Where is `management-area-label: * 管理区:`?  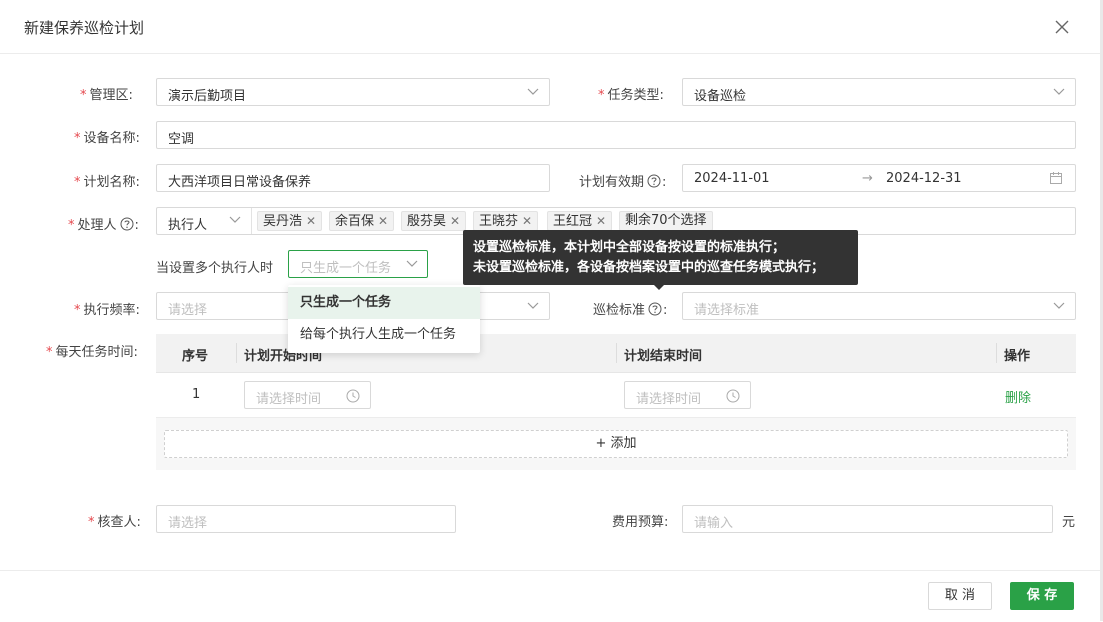
management-area-label: * 管理区: is located at coordinates (106, 95).